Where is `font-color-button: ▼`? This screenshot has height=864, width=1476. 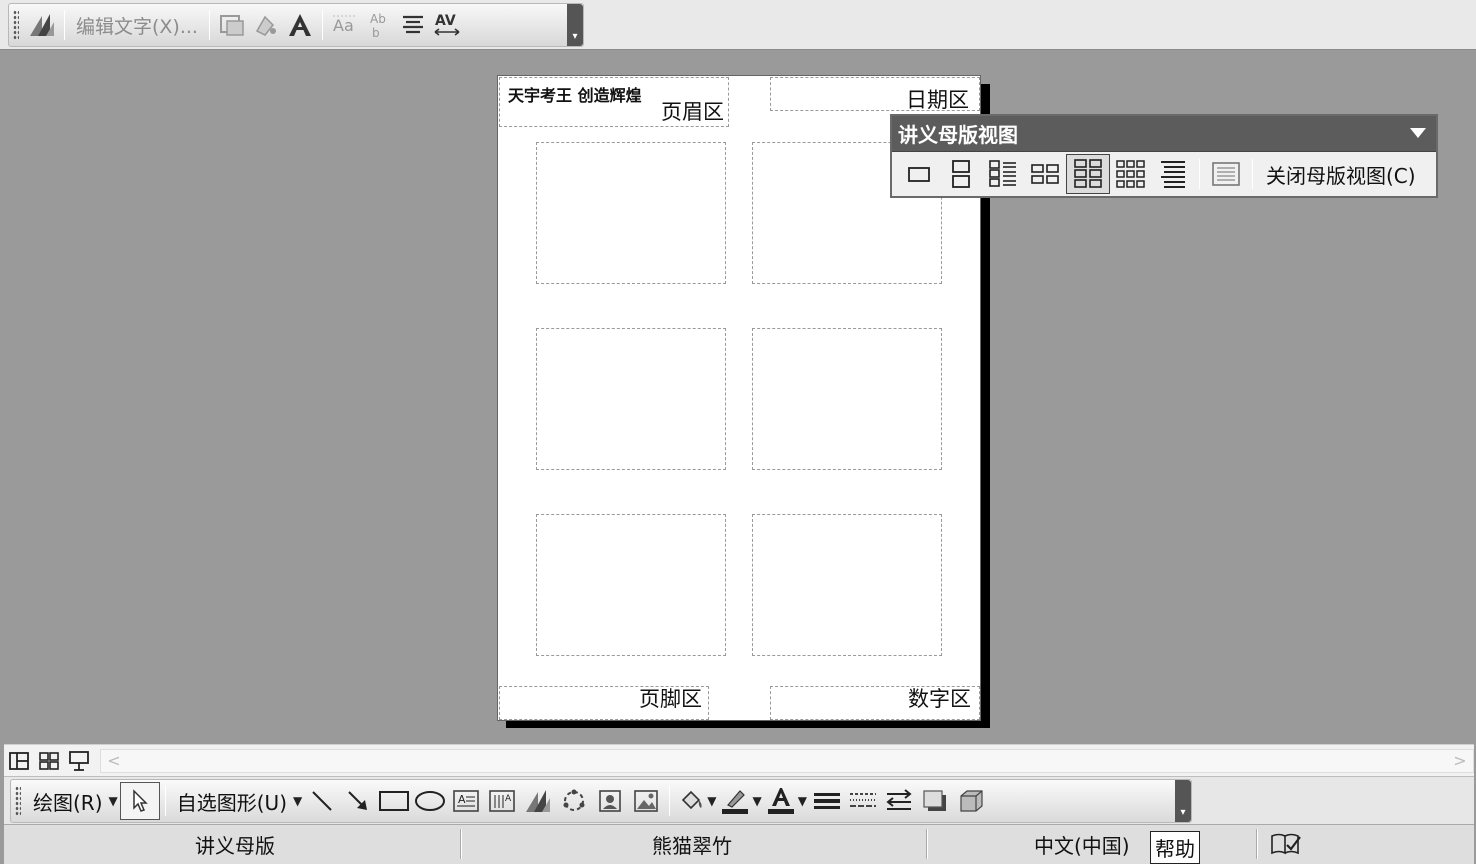 font-color-button: ▼ is located at coordinates (786, 801).